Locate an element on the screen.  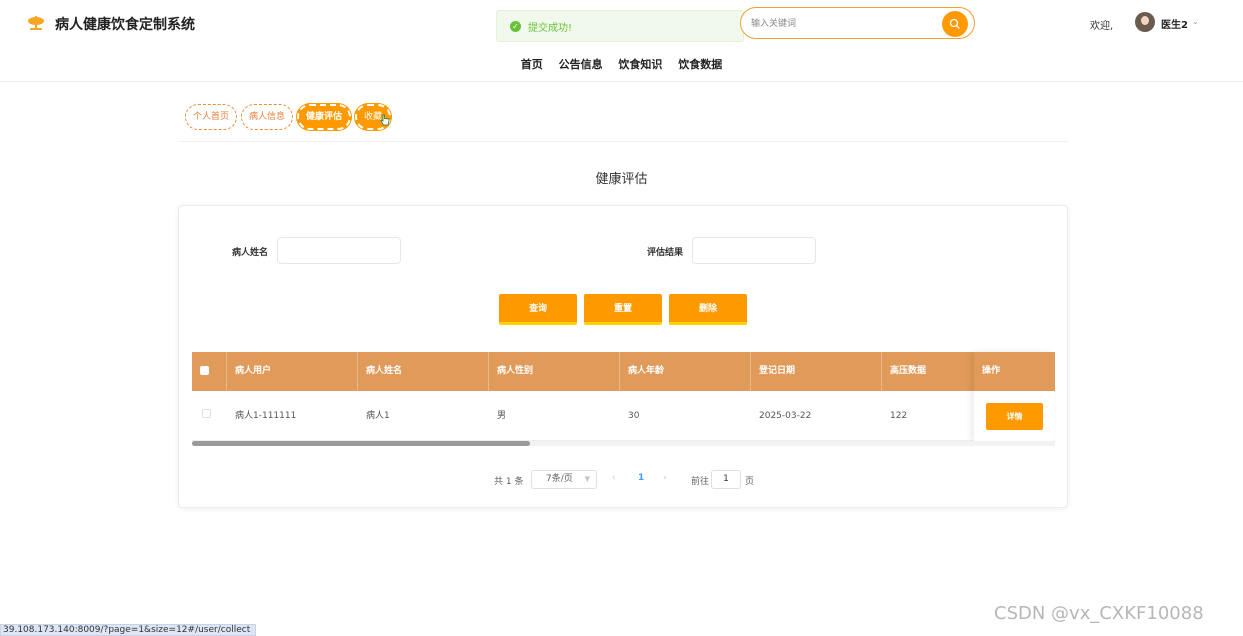
search-button is located at coordinates (955, 24).